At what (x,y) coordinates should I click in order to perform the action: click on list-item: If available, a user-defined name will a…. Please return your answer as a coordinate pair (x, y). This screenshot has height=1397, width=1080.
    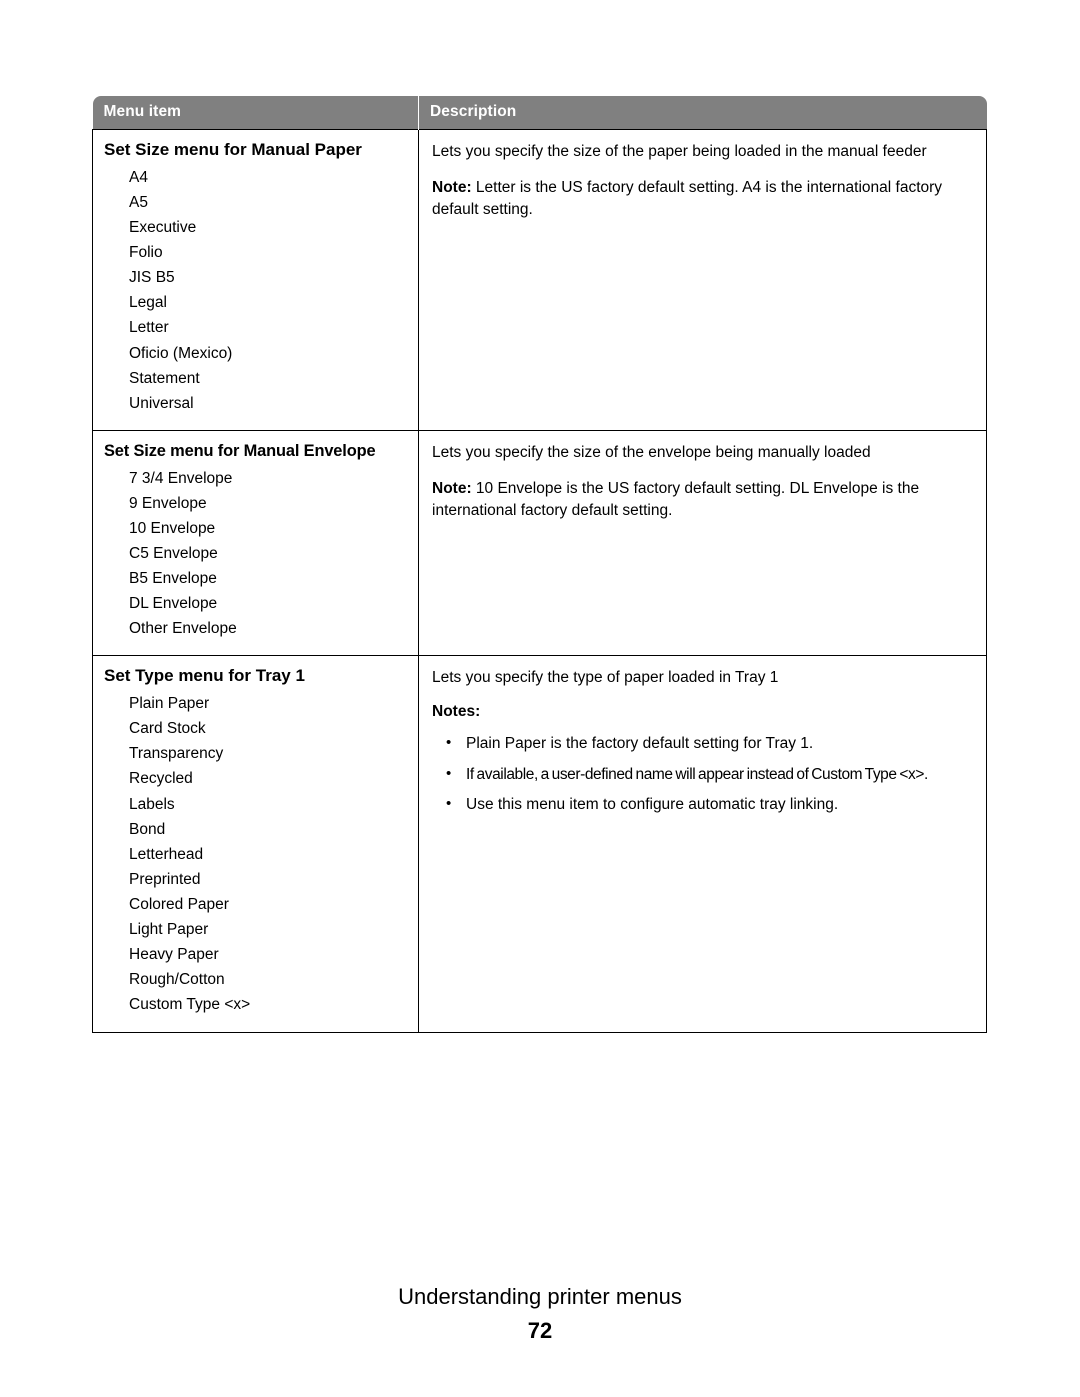
    Looking at the image, I should click on (709, 774).